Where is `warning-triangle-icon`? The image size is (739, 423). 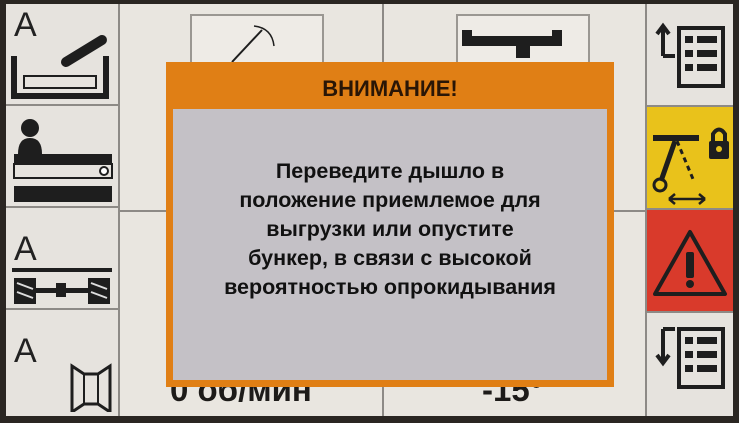 warning-triangle-icon is located at coordinates (690, 263).